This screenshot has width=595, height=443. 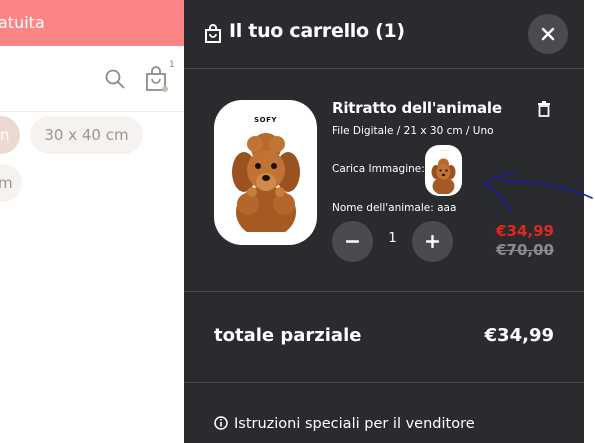 I want to click on quantity-value: 1, so click(x=392, y=238).